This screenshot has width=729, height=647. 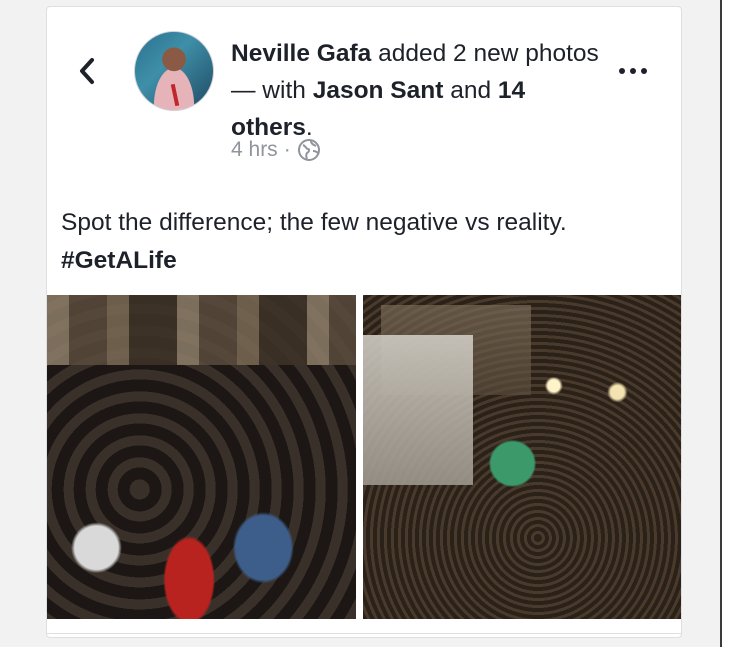 What do you see at coordinates (470, 90) in the screenshot?
I see `header-and-text: and` at bounding box center [470, 90].